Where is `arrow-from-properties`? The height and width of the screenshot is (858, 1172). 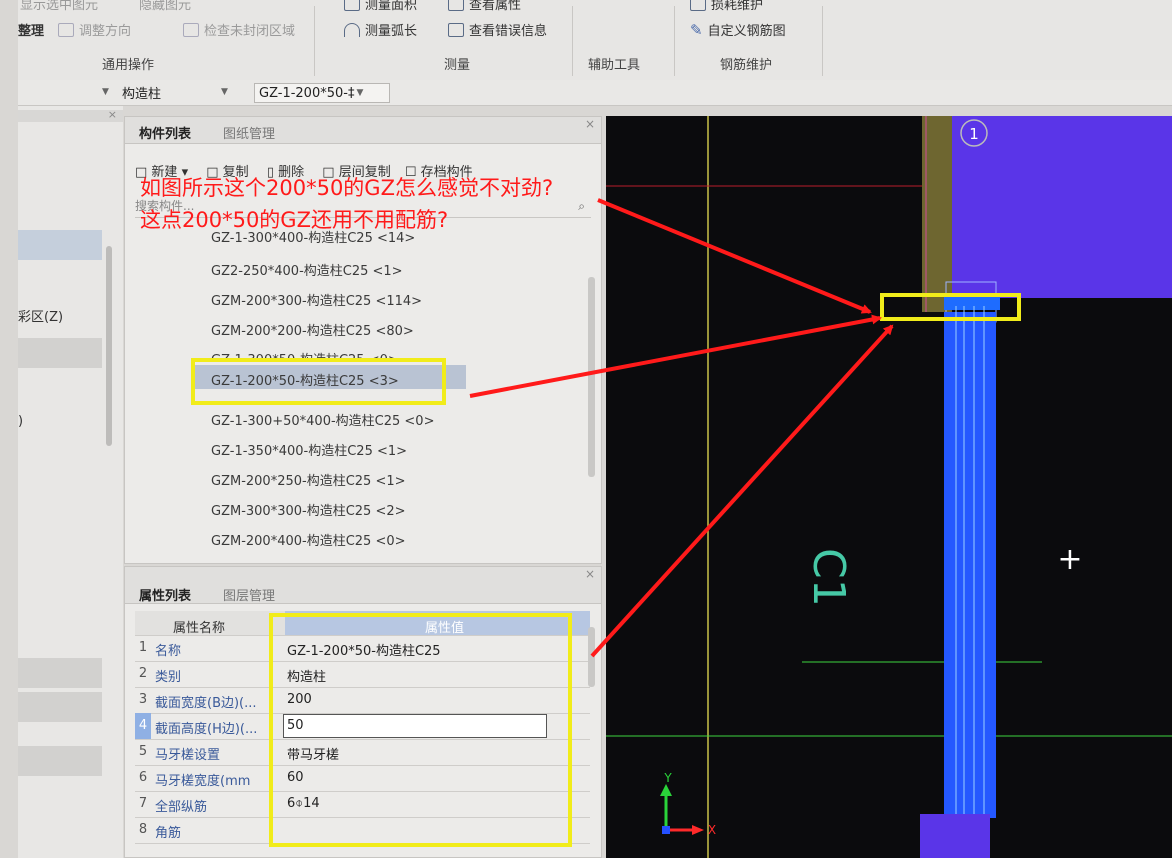
arrow-from-properties is located at coordinates (742, 491).